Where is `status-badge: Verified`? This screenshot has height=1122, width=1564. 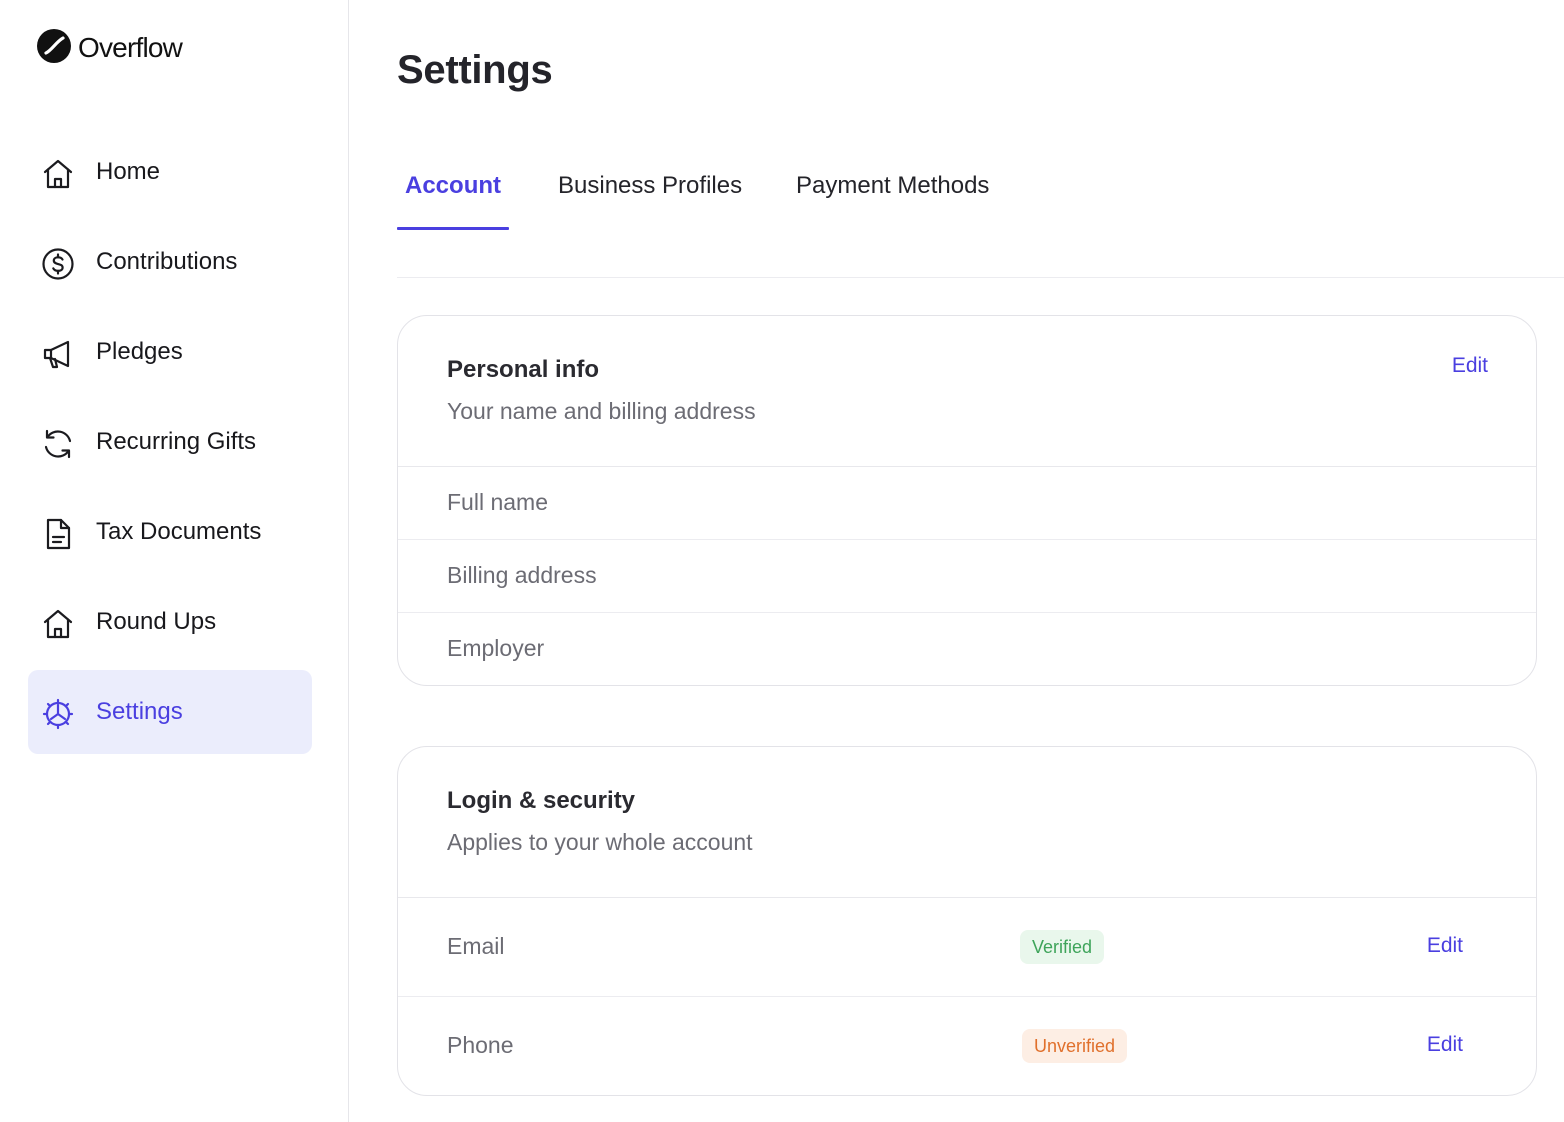 status-badge: Verified is located at coordinates (1062, 947).